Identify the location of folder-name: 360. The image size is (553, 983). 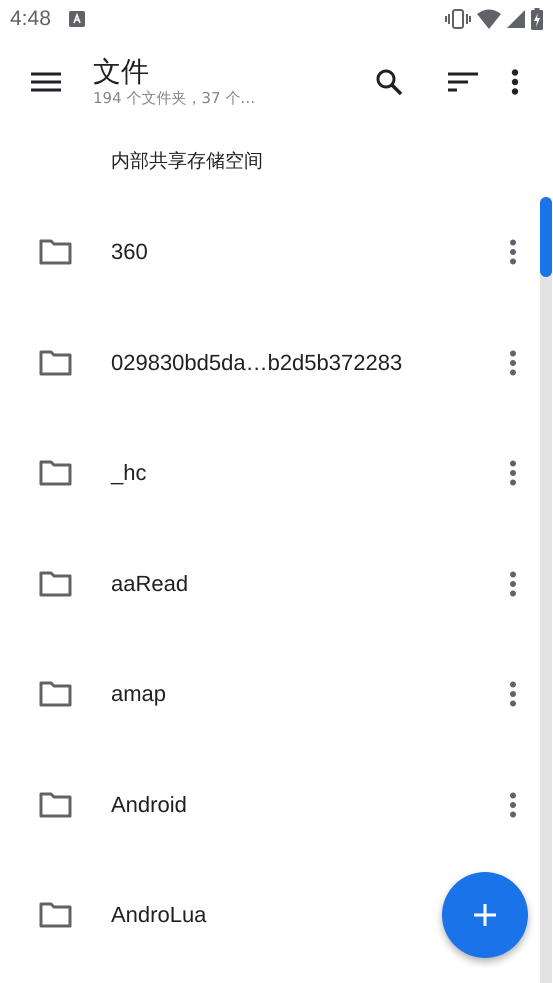
(129, 252).